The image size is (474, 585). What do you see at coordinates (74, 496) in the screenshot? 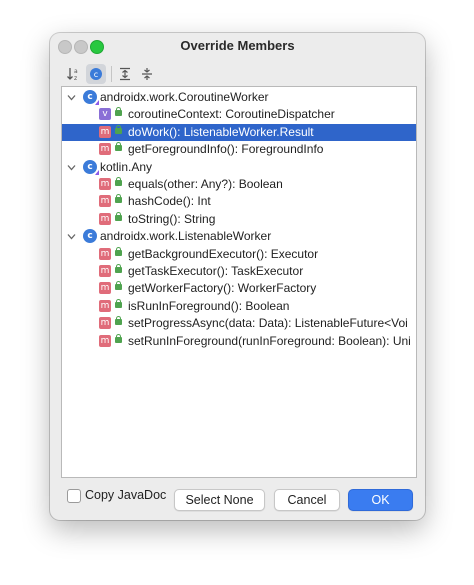
I see `copy-javadoc-checkbox` at bounding box center [74, 496].